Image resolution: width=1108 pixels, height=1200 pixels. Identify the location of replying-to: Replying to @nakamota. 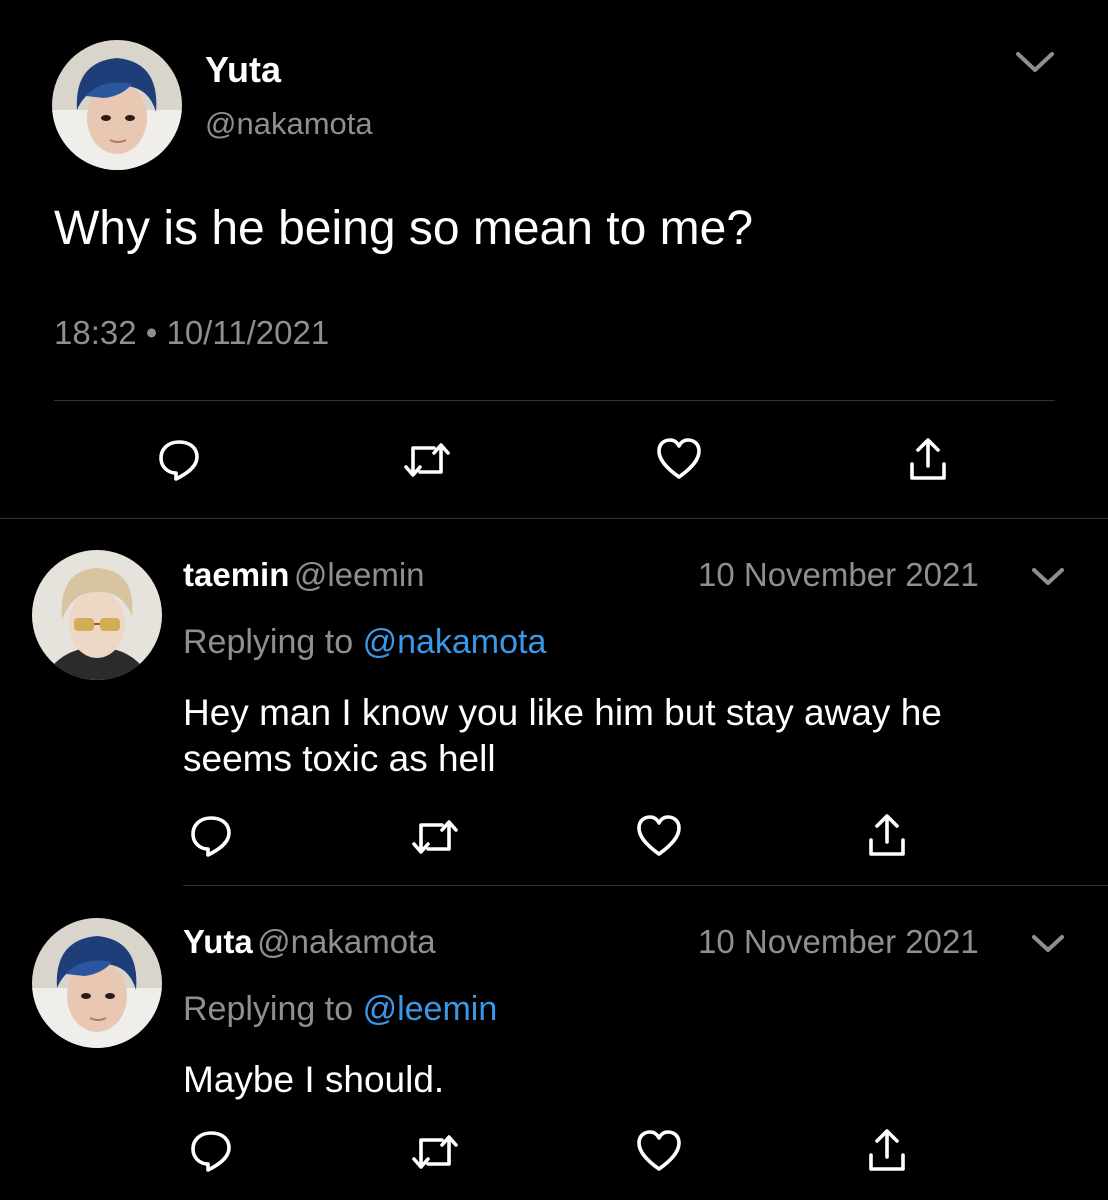
(364, 642).